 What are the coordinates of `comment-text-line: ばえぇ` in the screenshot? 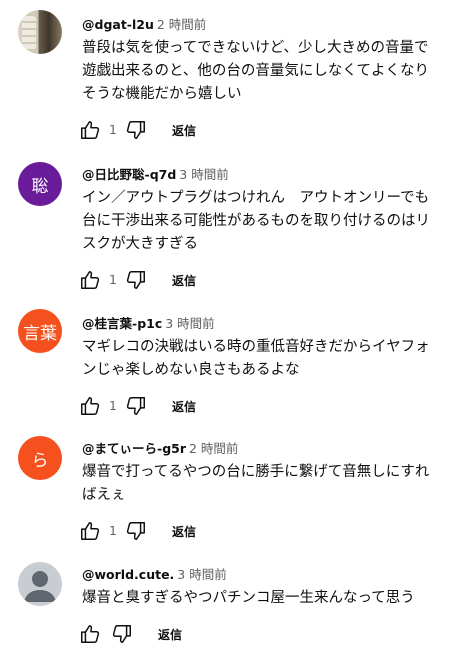 It's located at (104, 495).